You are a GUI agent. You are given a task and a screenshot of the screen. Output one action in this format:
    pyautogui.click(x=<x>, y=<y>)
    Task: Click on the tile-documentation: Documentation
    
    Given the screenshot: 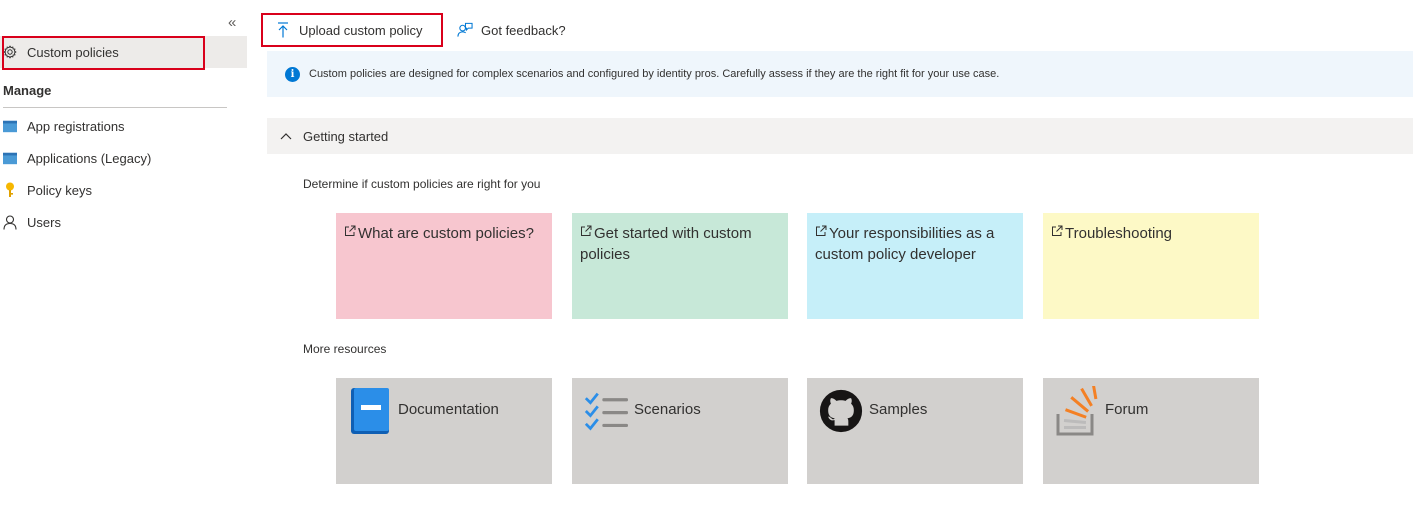 What is the action you would take?
    pyautogui.click(x=444, y=431)
    